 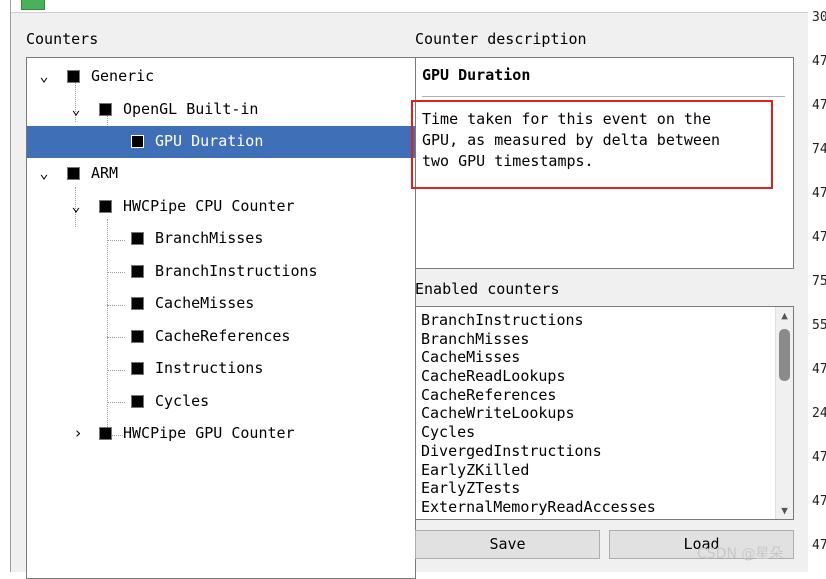 I want to click on tree-item-hwcpipe-cpu-counter: ⌄ HWCPipe CPU Counter, so click(x=221, y=207).